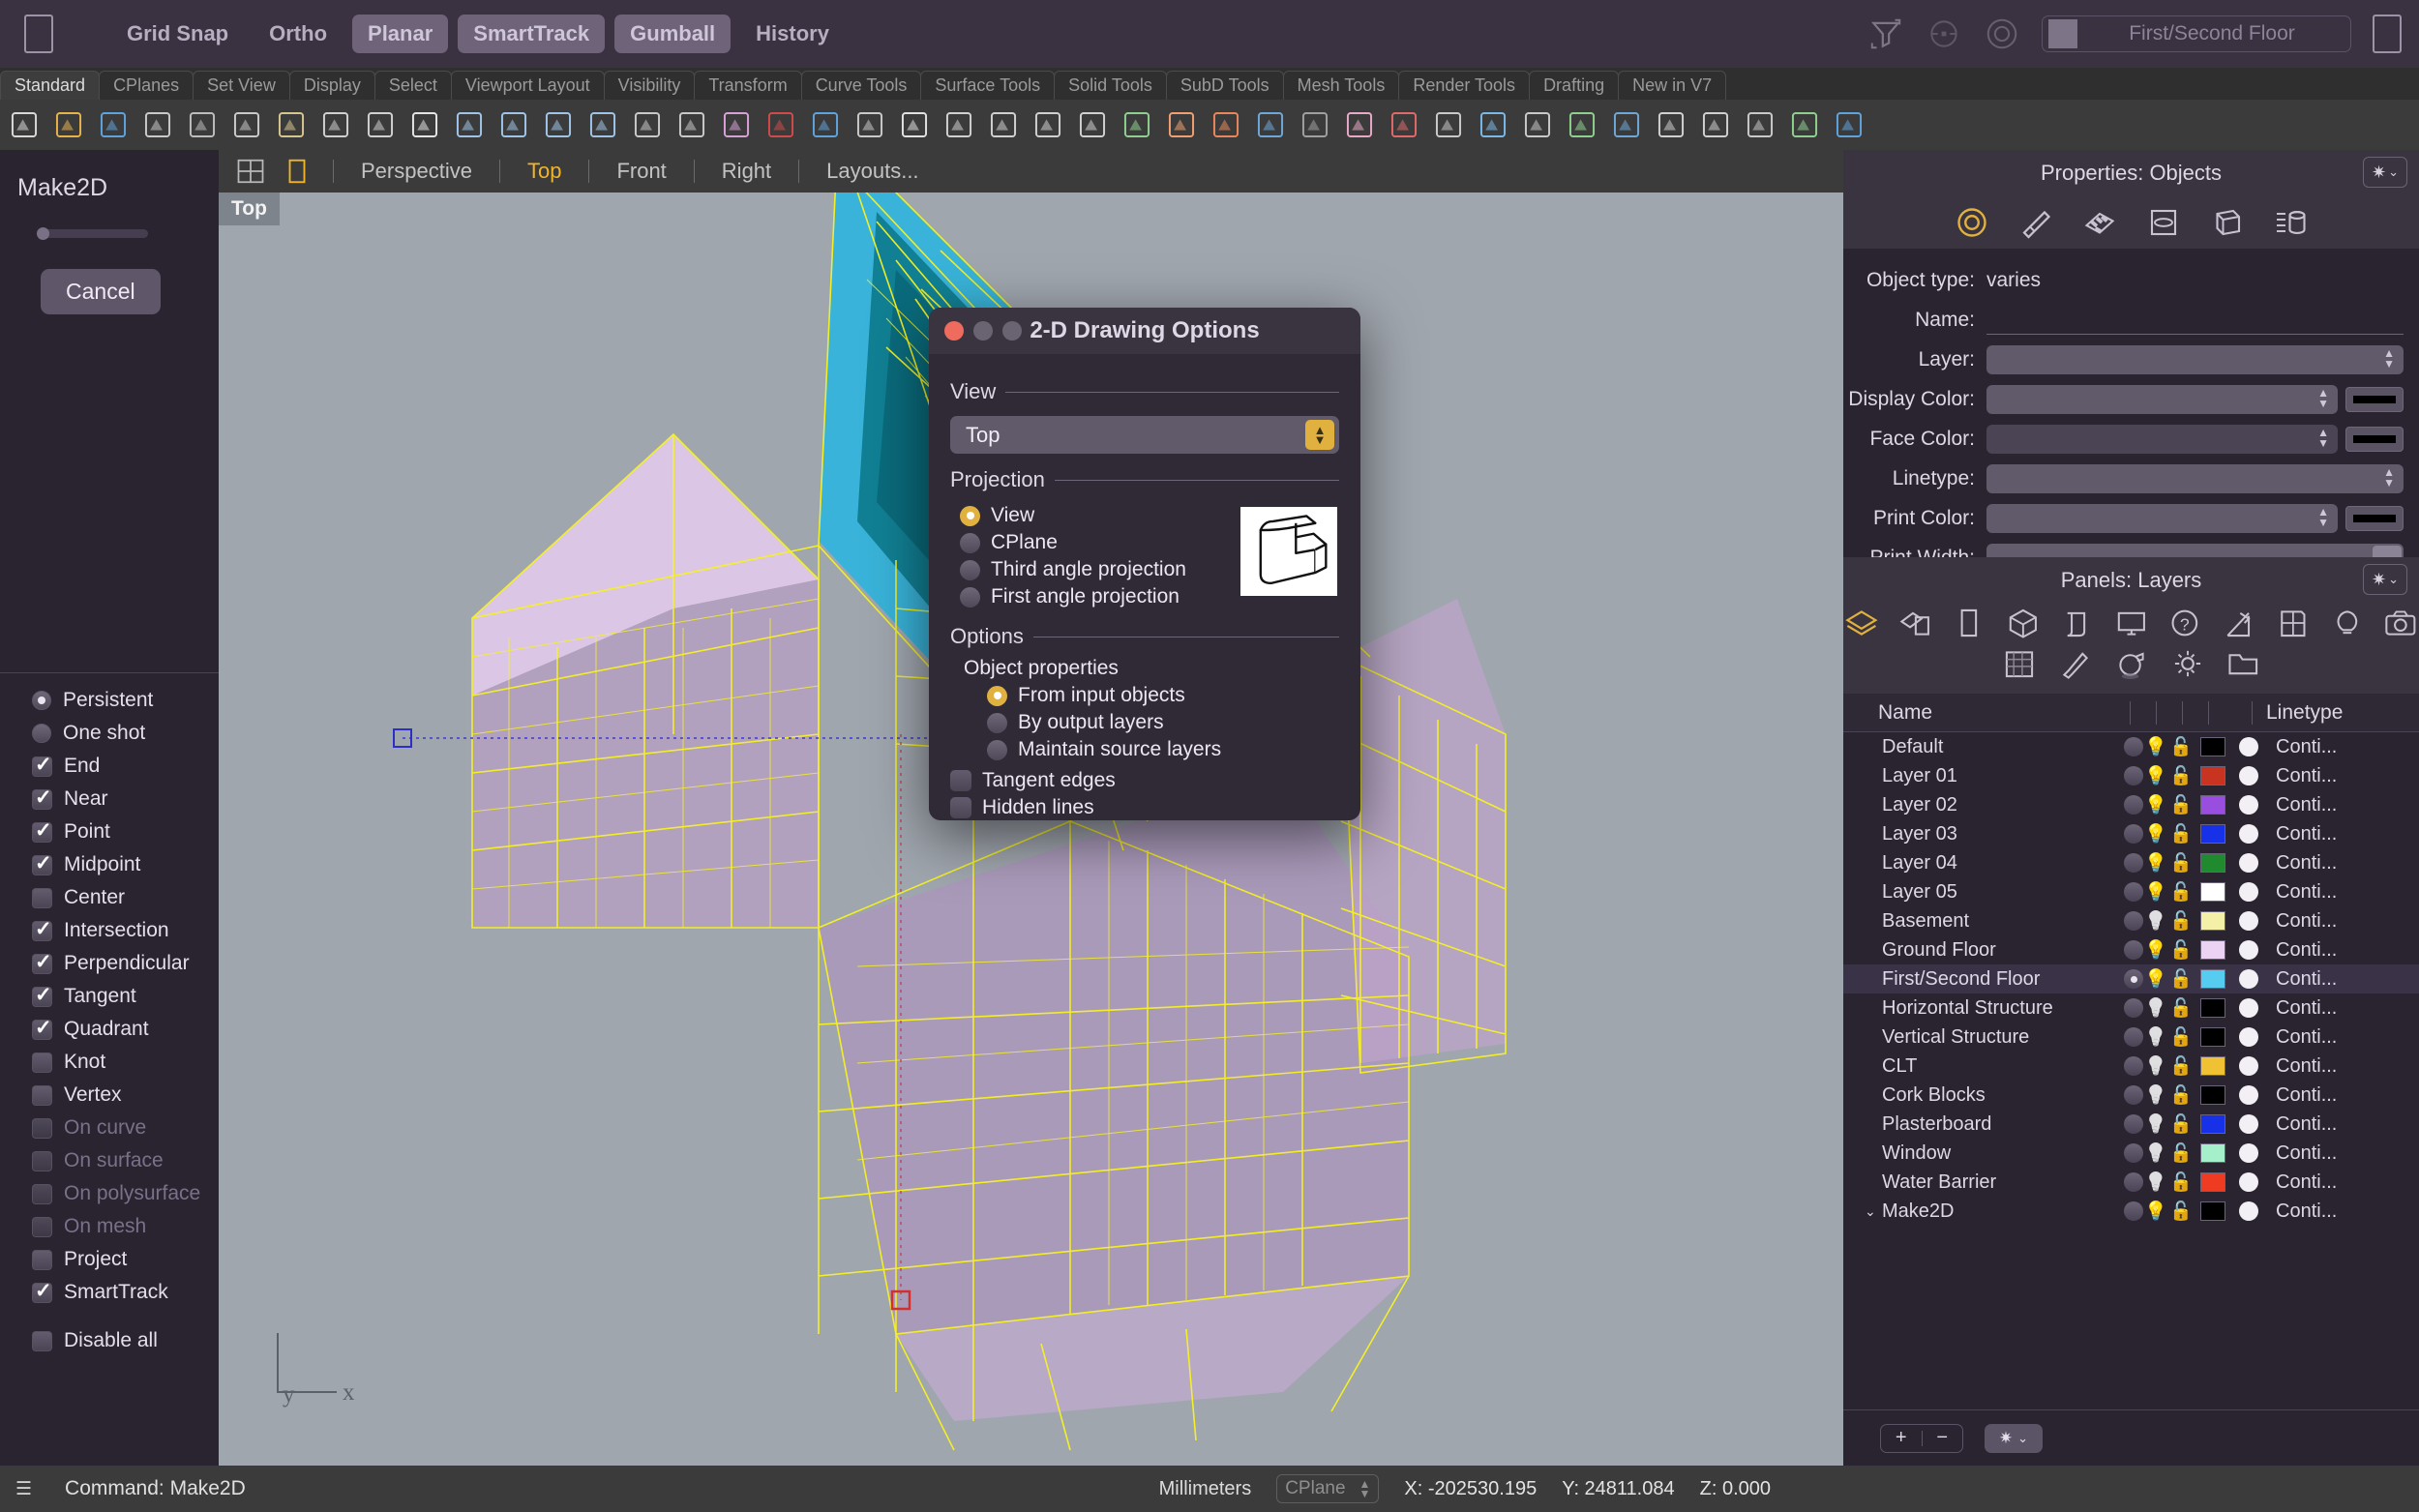 Image resolution: width=2419 pixels, height=1512 pixels. I want to click on toolbar-tab-subd-tools: SubD Tools, so click(1224, 86).